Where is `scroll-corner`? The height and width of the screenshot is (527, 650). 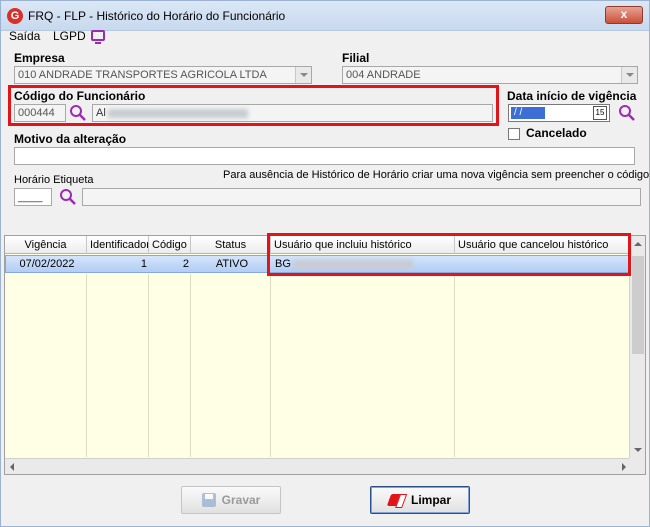
scroll-corner is located at coordinates (637, 466).